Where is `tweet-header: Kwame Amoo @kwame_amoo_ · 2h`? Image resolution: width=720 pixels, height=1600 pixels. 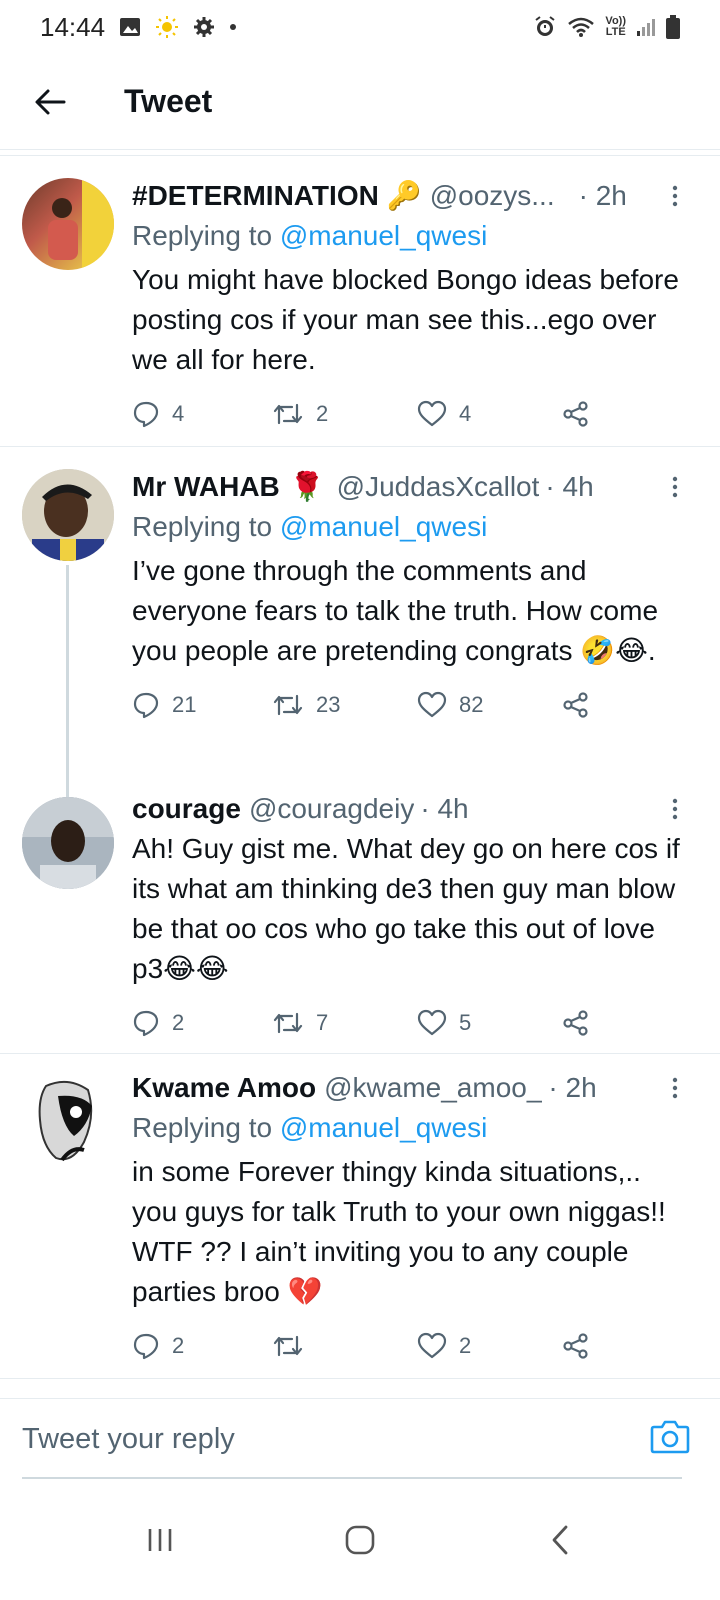 tweet-header: Kwame Amoo @kwame_amoo_ · 2h is located at coordinates (411, 1088).